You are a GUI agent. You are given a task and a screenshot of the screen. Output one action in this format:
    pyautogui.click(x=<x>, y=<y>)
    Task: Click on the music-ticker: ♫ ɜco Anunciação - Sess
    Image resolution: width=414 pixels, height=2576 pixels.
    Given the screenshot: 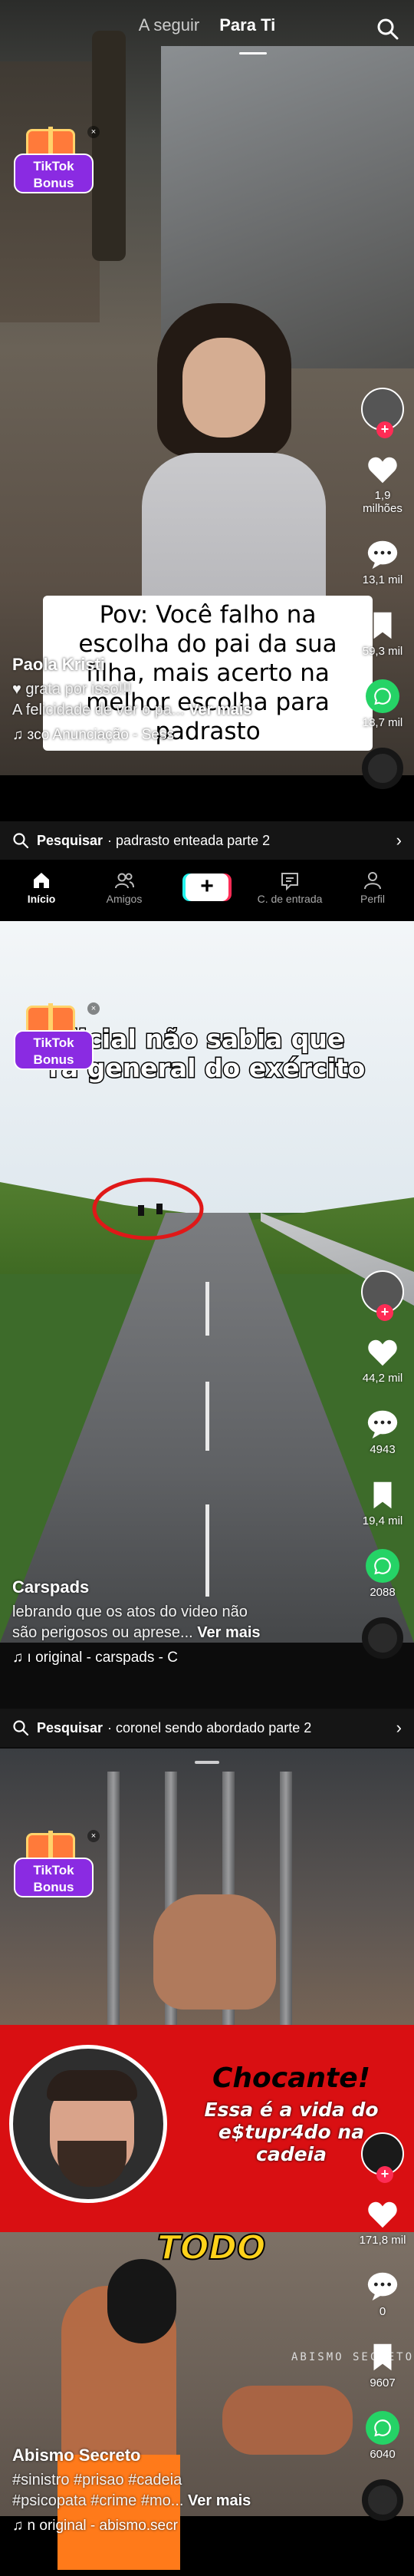 What is the action you would take?
    pyautogui.click(x=173, y=735)
    